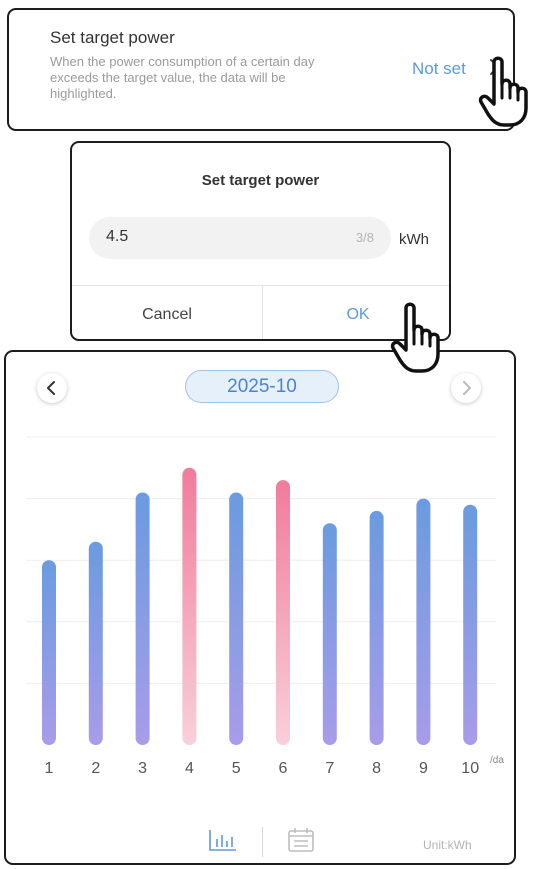 This screenshot has width=542, height=869. What do you see at coordinates (439, 69) in the screenshot?
I see `target-power-value: Not set` at bounding box center [439, 69].